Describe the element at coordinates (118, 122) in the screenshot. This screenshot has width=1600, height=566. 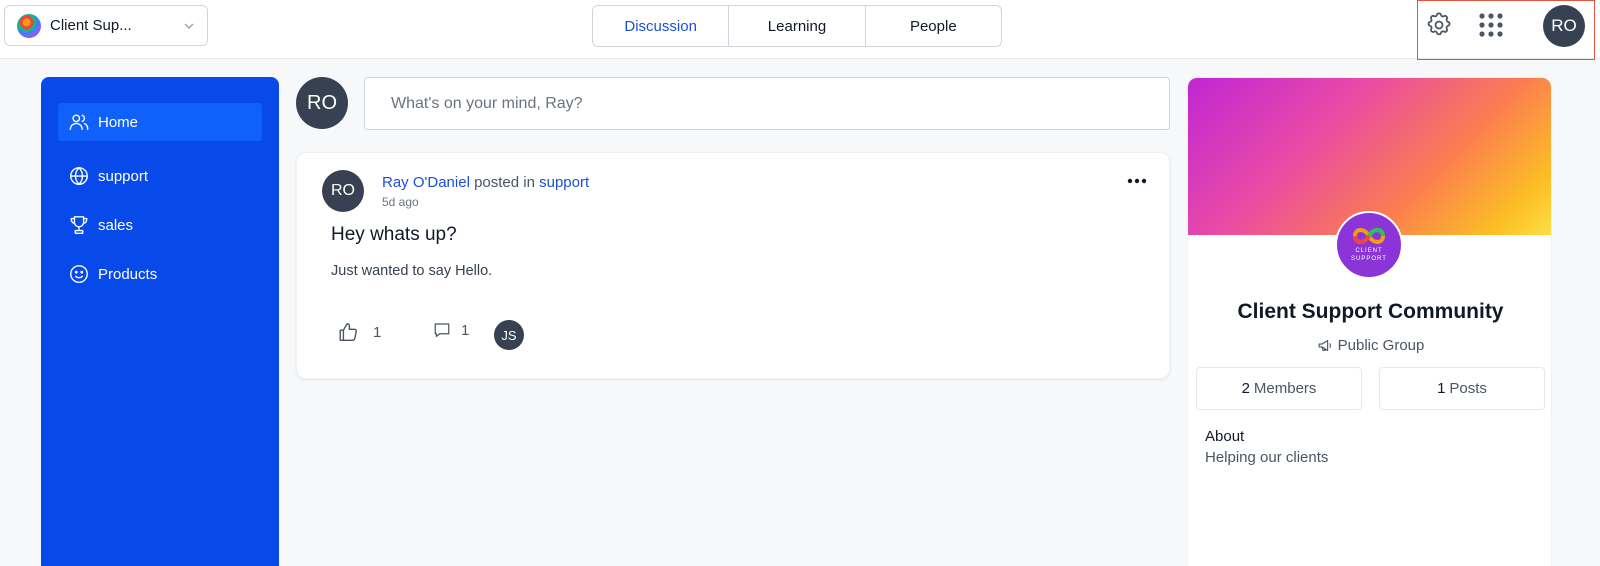
I see `sidebar-item-label: Home` at that location.